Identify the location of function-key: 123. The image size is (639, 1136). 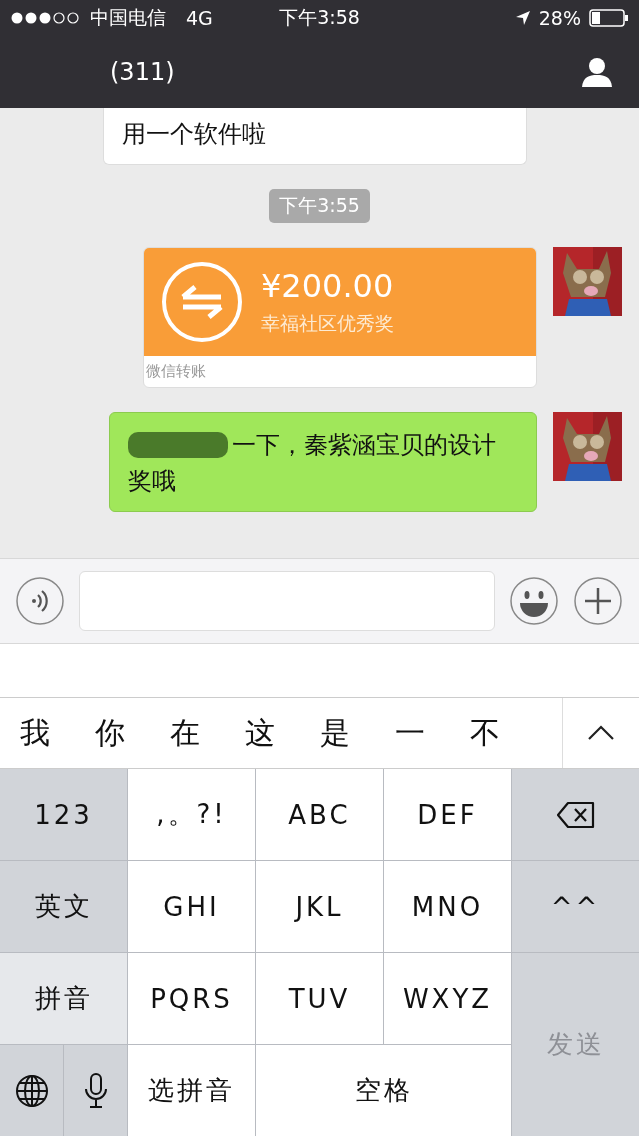
(63, 814).